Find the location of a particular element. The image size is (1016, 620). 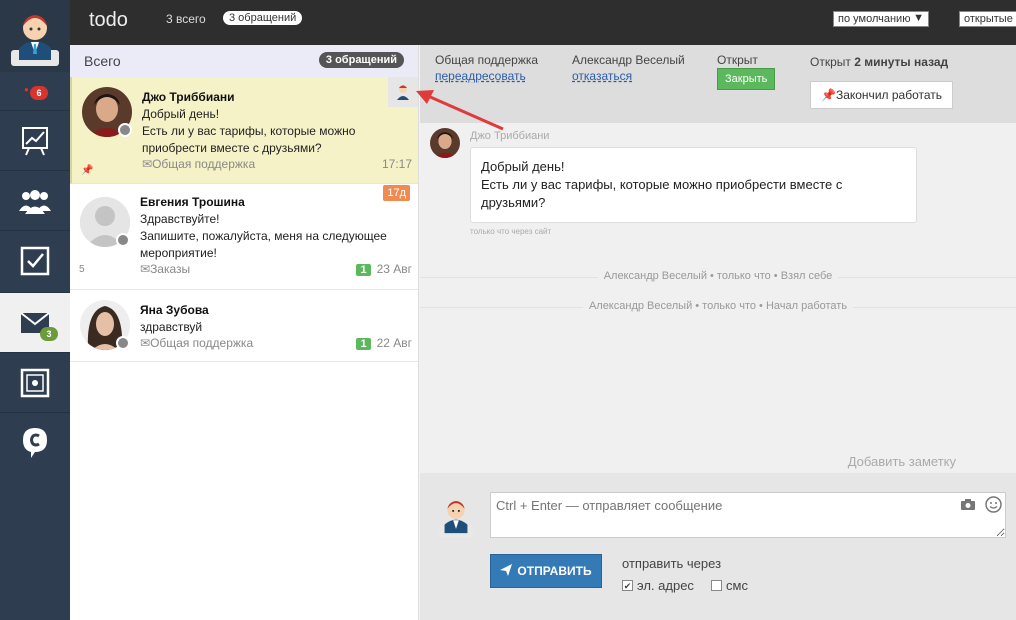

finish-work-label: Закончил работать is located at coordinates (889, 95).